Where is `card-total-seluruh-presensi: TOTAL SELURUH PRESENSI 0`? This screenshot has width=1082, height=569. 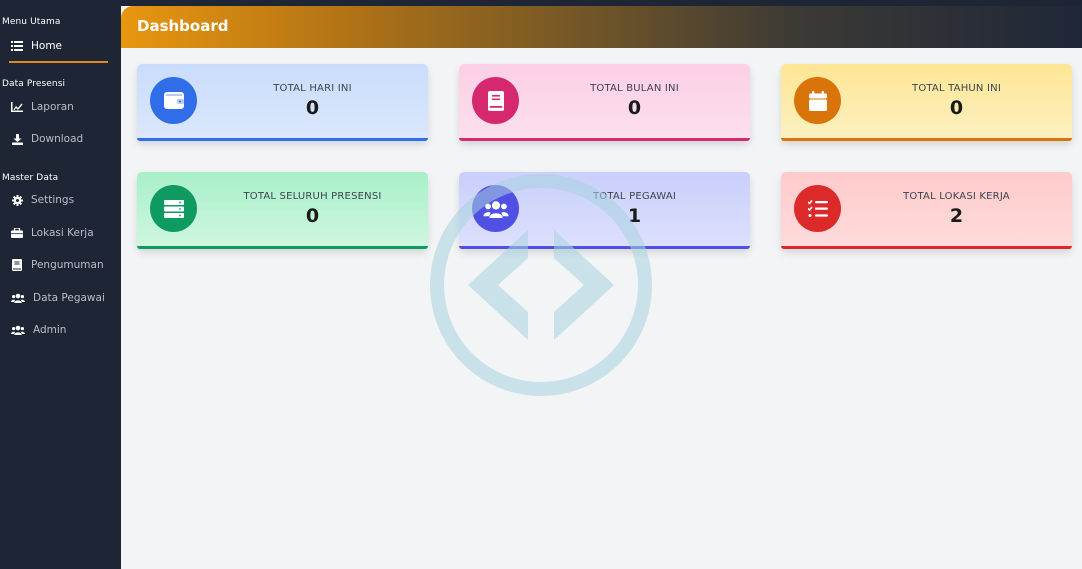
card-total-seluruh-presensi: TOTAL SELURUH PRESENSI 0 is located at coordinates (282, 210).